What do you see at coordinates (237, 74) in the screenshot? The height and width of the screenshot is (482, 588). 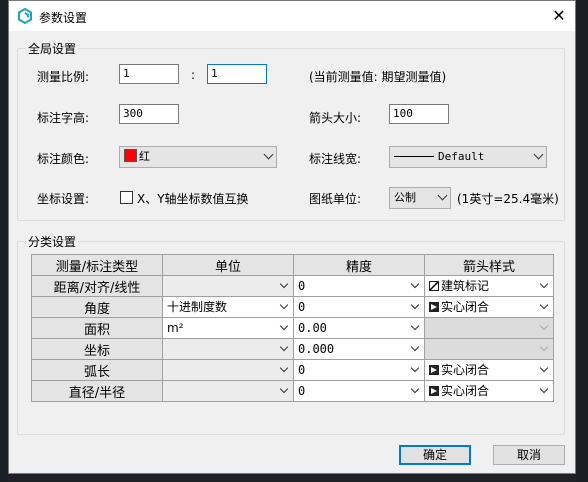 I see `scale-input-b: 1` at bounding box center [237, 74].